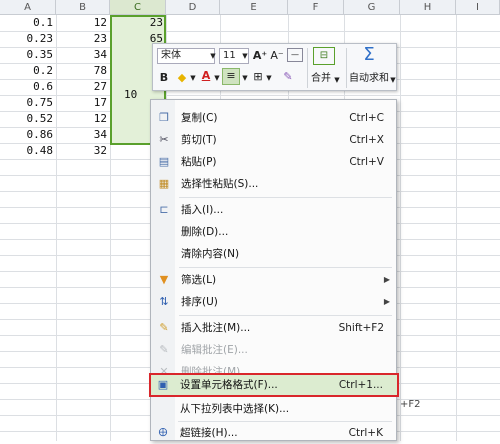  What do you see at coordinates (321, 79) in the screenshot?
I see `merge-label: 合并` at bounding box center [321, 79].